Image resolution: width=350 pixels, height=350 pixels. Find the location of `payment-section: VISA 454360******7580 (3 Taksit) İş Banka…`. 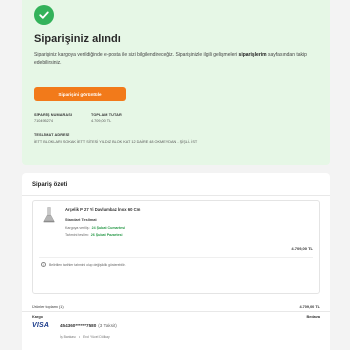

payment-section: VISA 454360******7580 (3 Taksit) İş Banka… is located at coordinates (176, 330).